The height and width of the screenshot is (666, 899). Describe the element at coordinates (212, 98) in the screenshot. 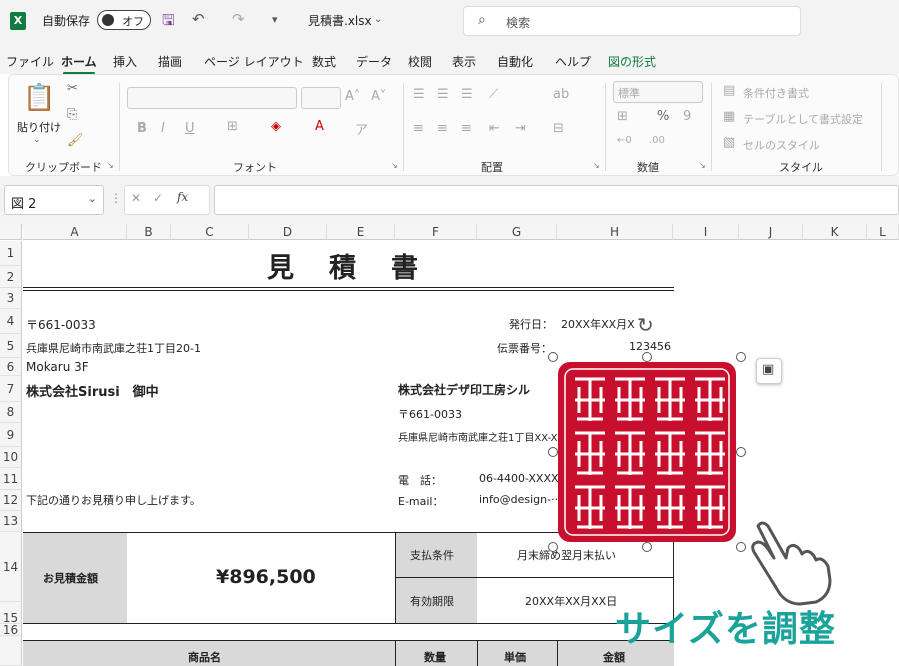

I see `font-name-combo` at that location.